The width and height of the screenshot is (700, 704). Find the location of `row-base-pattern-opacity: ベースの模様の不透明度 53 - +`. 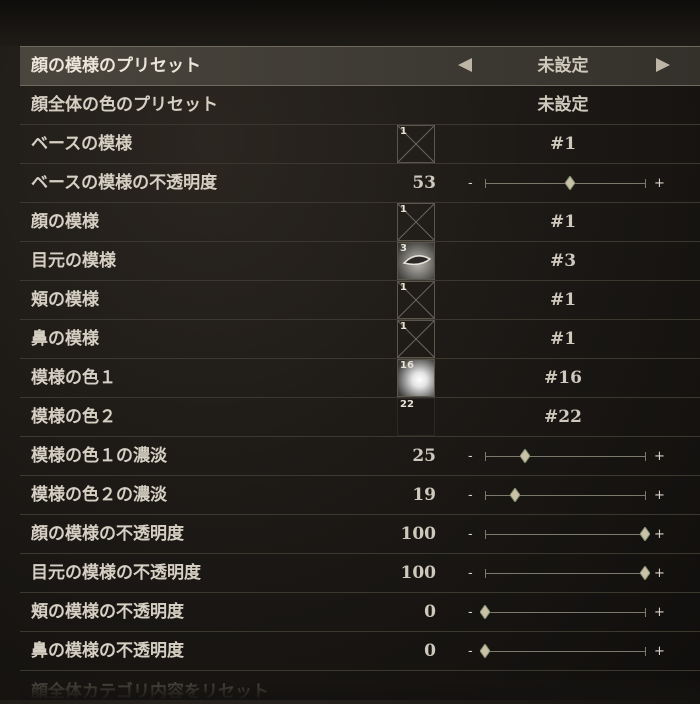

row-base-pattern-opacity: ベースの模様の不透明度 53 - + is located at coordinates (360, 183).